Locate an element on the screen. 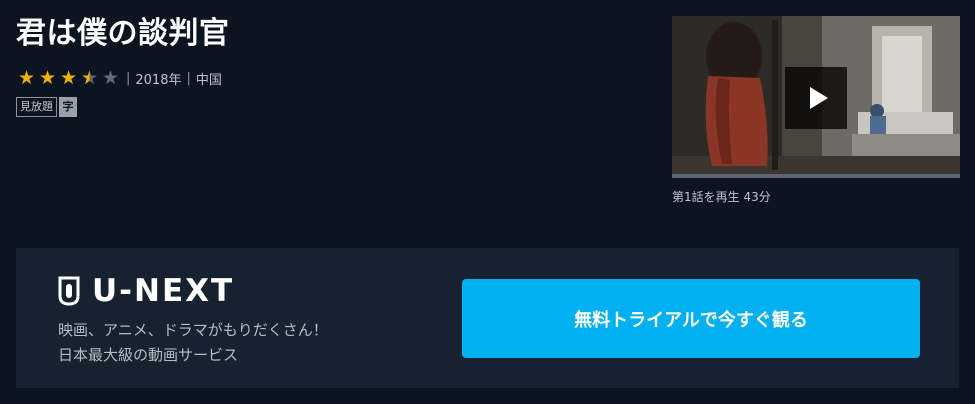 Image resolution: width=975 pixels, height=404 pixels. brand-name: U-NEXT is located at coordinates (163, 291).